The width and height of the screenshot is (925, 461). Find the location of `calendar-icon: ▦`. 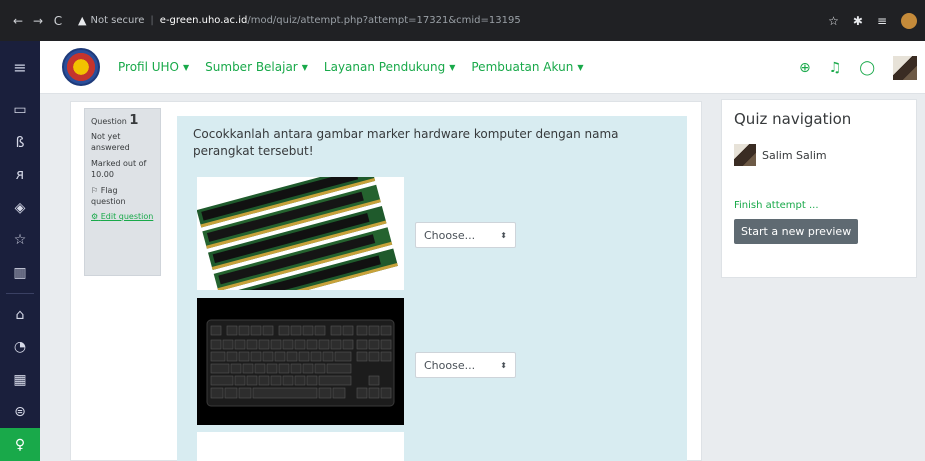

calendar-icon: ▦ is located at coordinates (20, 379).